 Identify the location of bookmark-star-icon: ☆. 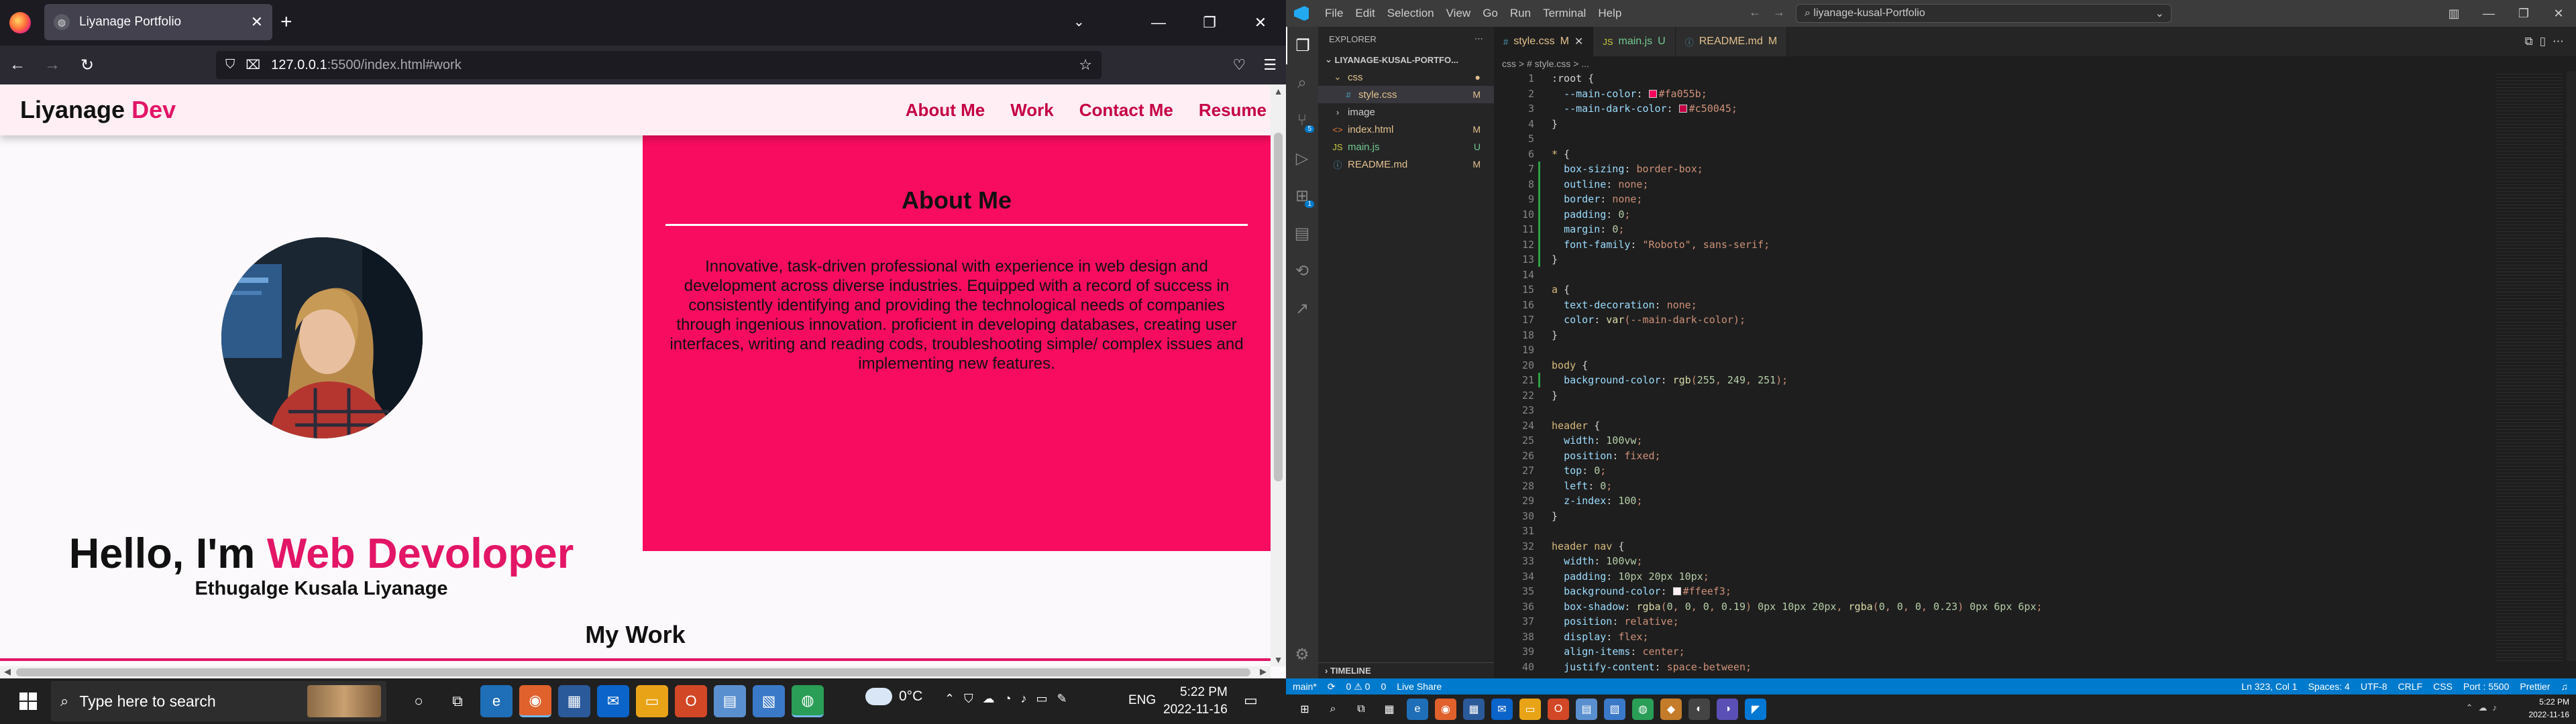
(1085, 65).